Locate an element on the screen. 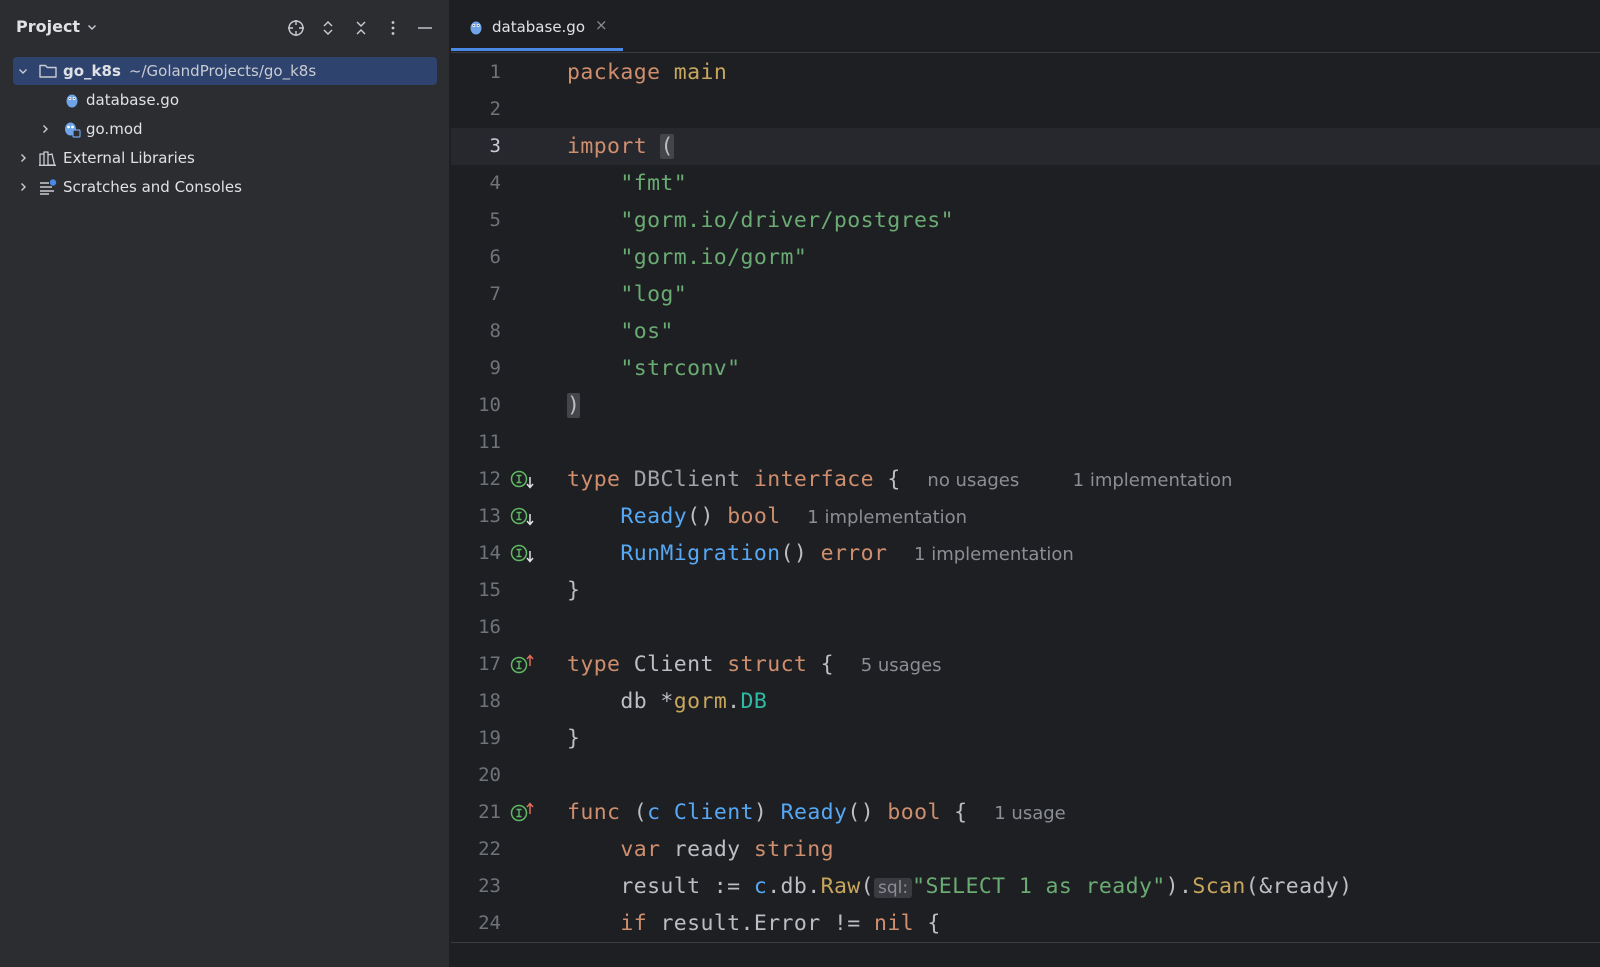 The height and width of the screenshot is (967, 1600). type-name: Client is located at coordinates (673, 664).